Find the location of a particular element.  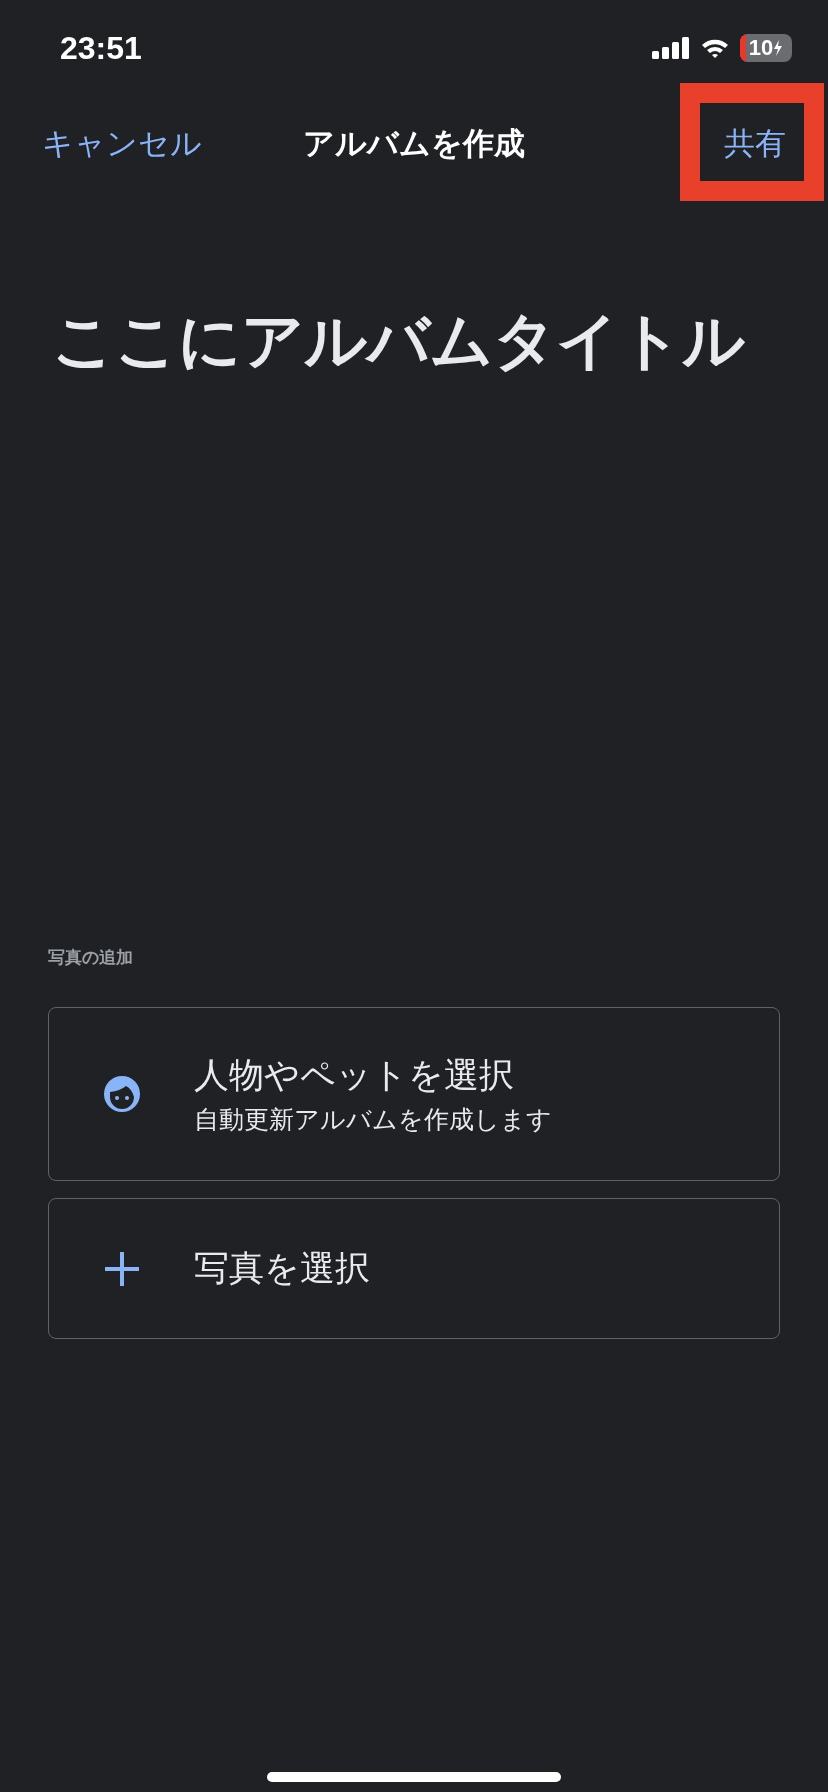

face-icon is located at coordinates (121, 1094).